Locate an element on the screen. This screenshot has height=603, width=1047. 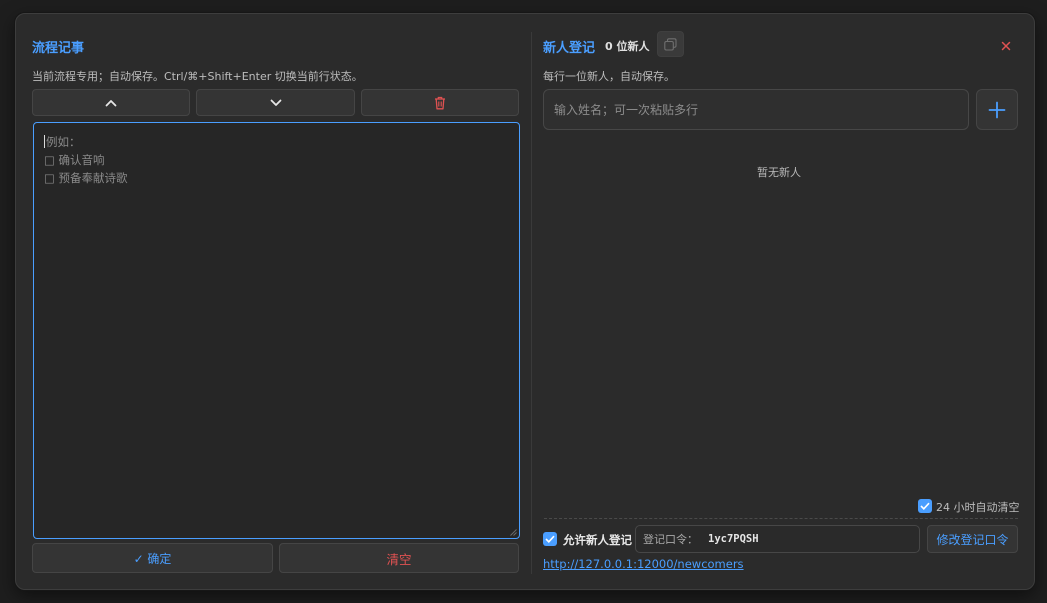
footer-separator is located at coordinates (781, 518).